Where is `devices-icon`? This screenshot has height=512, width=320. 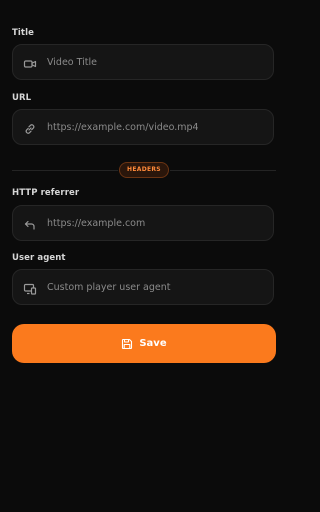 devices-icon is located at coordinates (30, 288).